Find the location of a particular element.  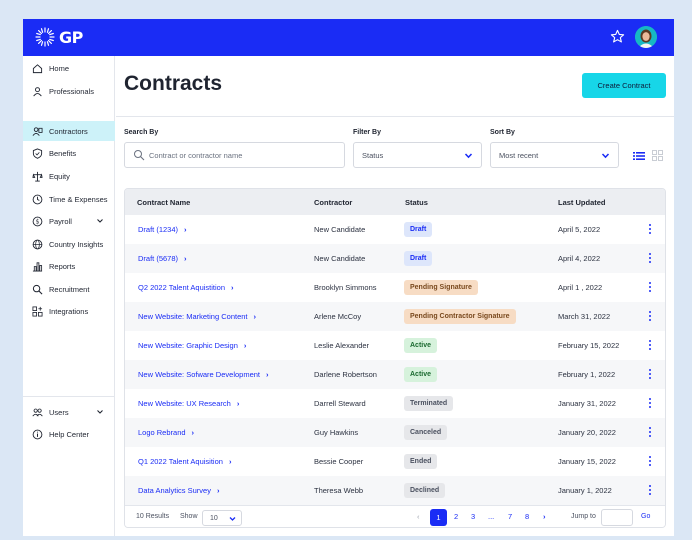

globe-icon is located at coordinates (37, 244).